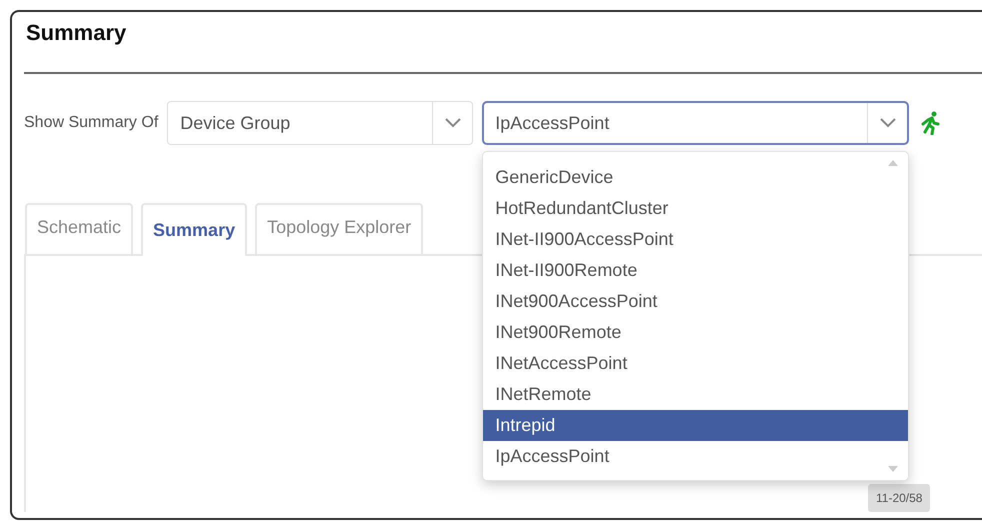  Describe the element at coordinates (695, 239) in the screenshot. I see `dropdown-option: INet-II900AccessPoint` at that location.